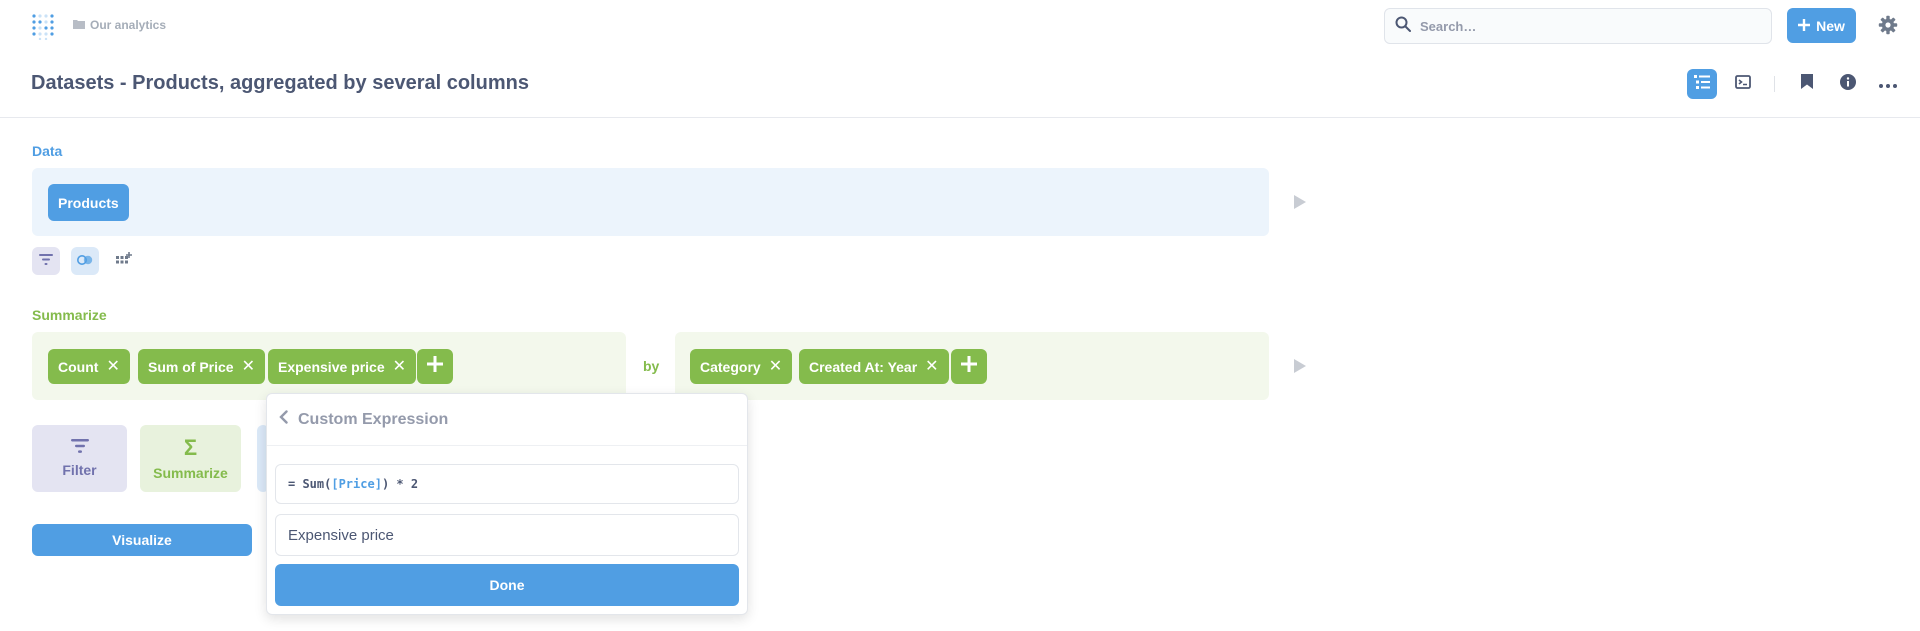  I want to click on done-button: Done, so click(507, 585).